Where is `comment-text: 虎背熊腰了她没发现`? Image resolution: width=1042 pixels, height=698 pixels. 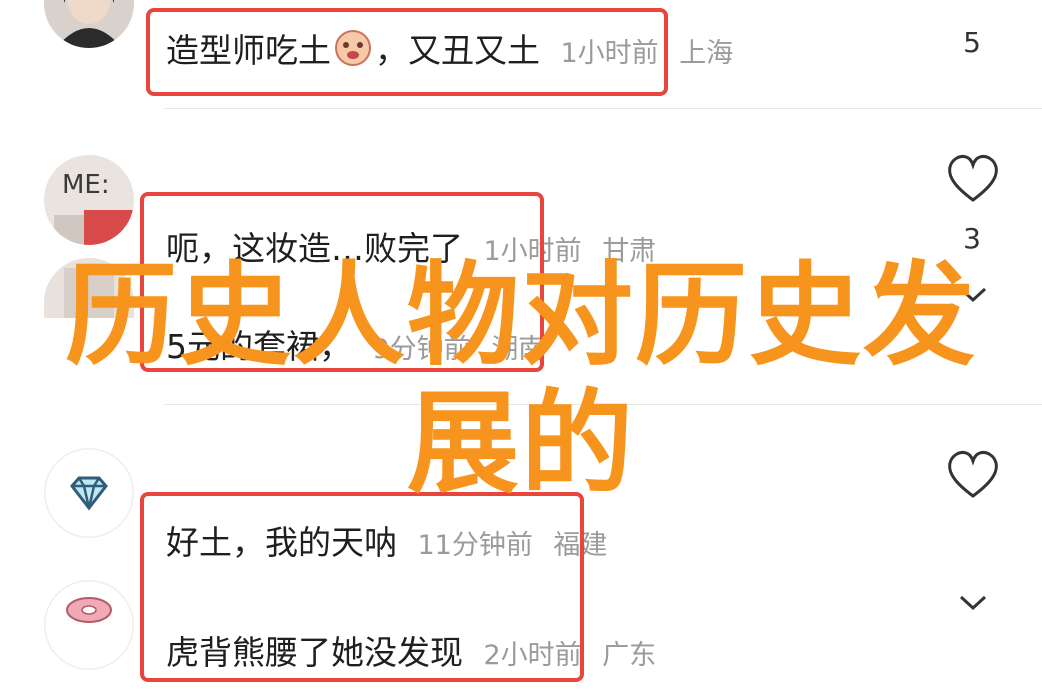
comment-text: 虎背熊腰了她没发现 is located at coordinates (314, 652).